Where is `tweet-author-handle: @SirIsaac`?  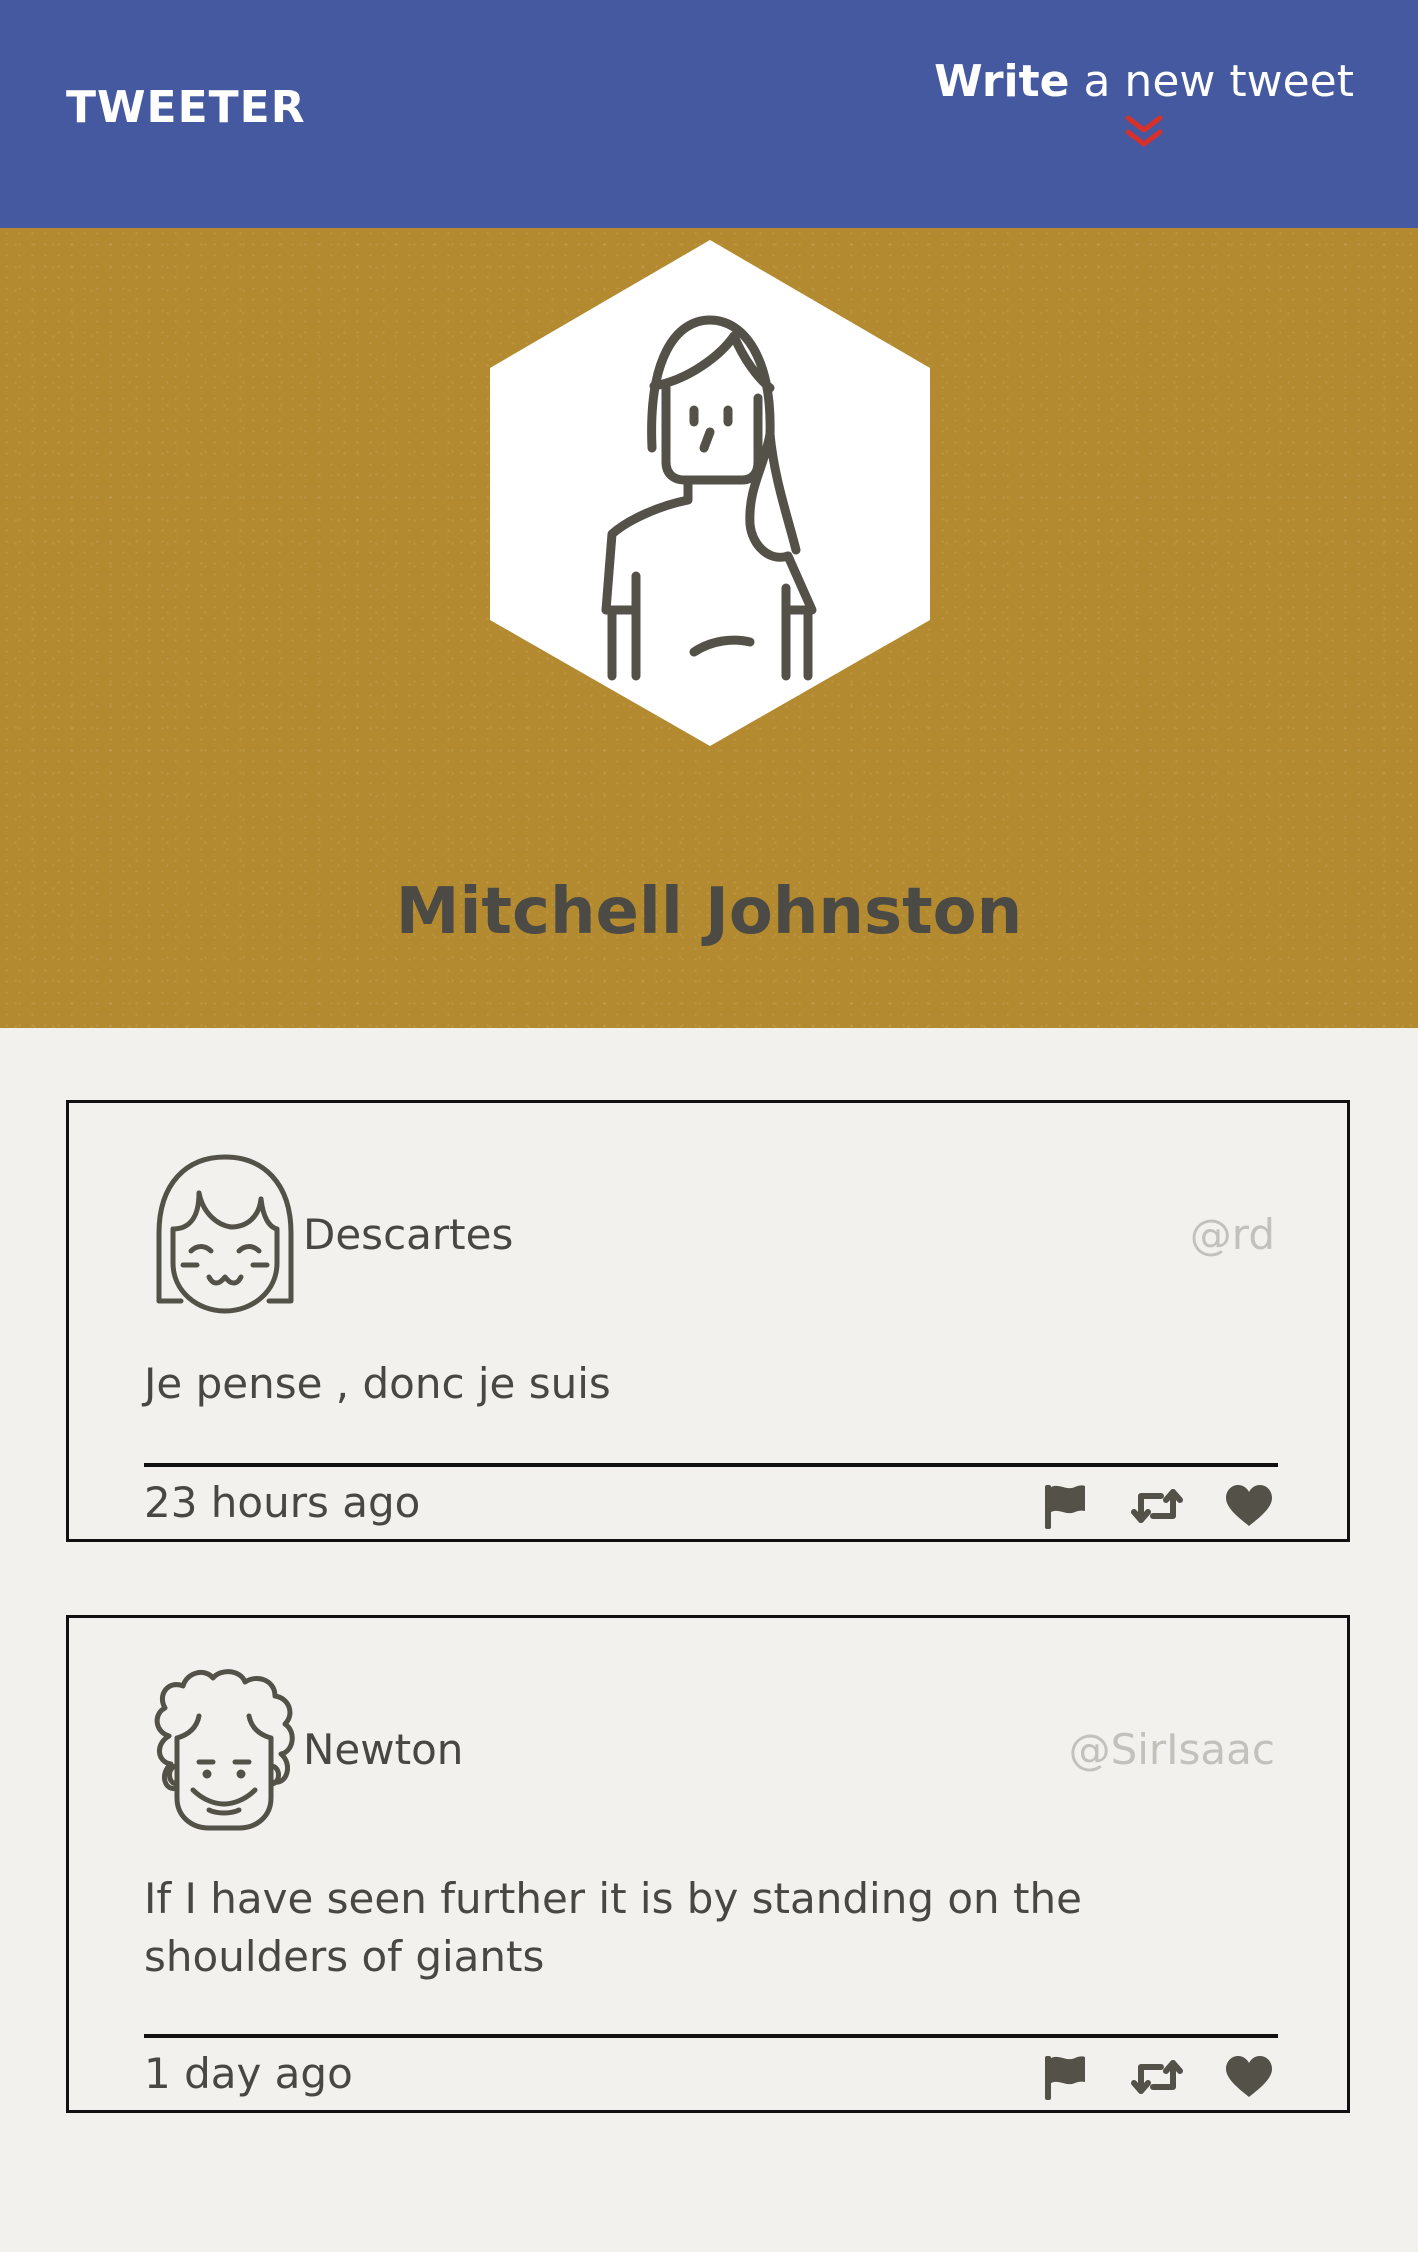 tweet-author-handle: @SirIsaac is located at coordinates (1172, 1750).